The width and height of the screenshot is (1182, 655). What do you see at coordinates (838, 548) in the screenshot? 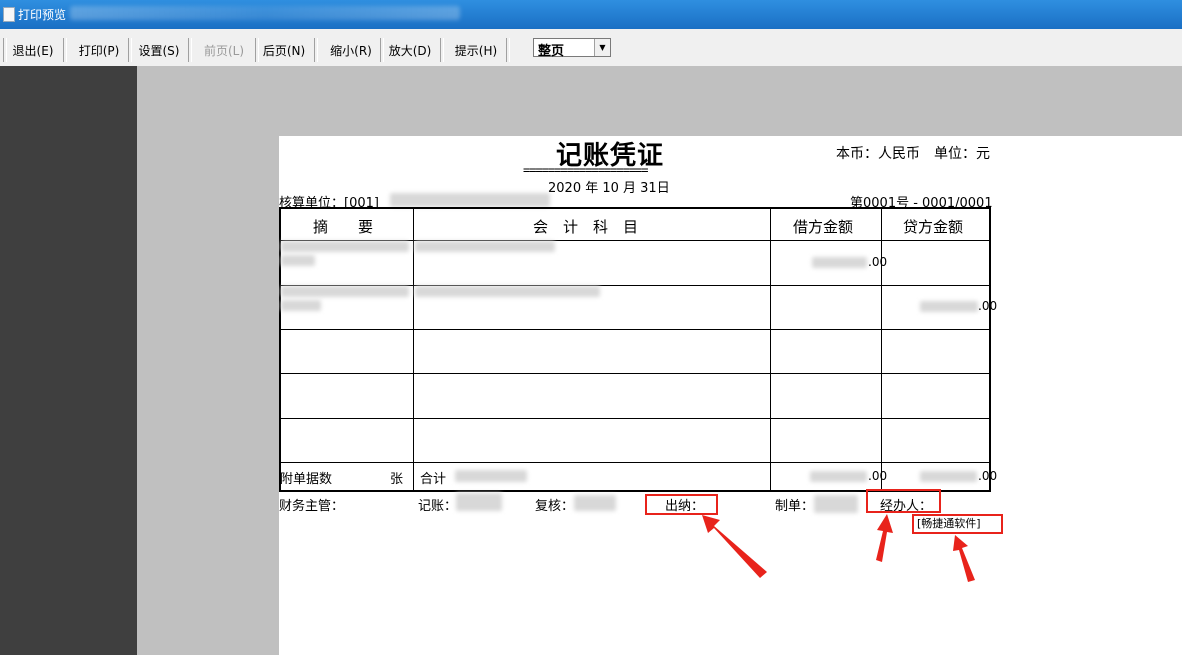
I see `annotation-arrows` at bounding box center [838, 548].